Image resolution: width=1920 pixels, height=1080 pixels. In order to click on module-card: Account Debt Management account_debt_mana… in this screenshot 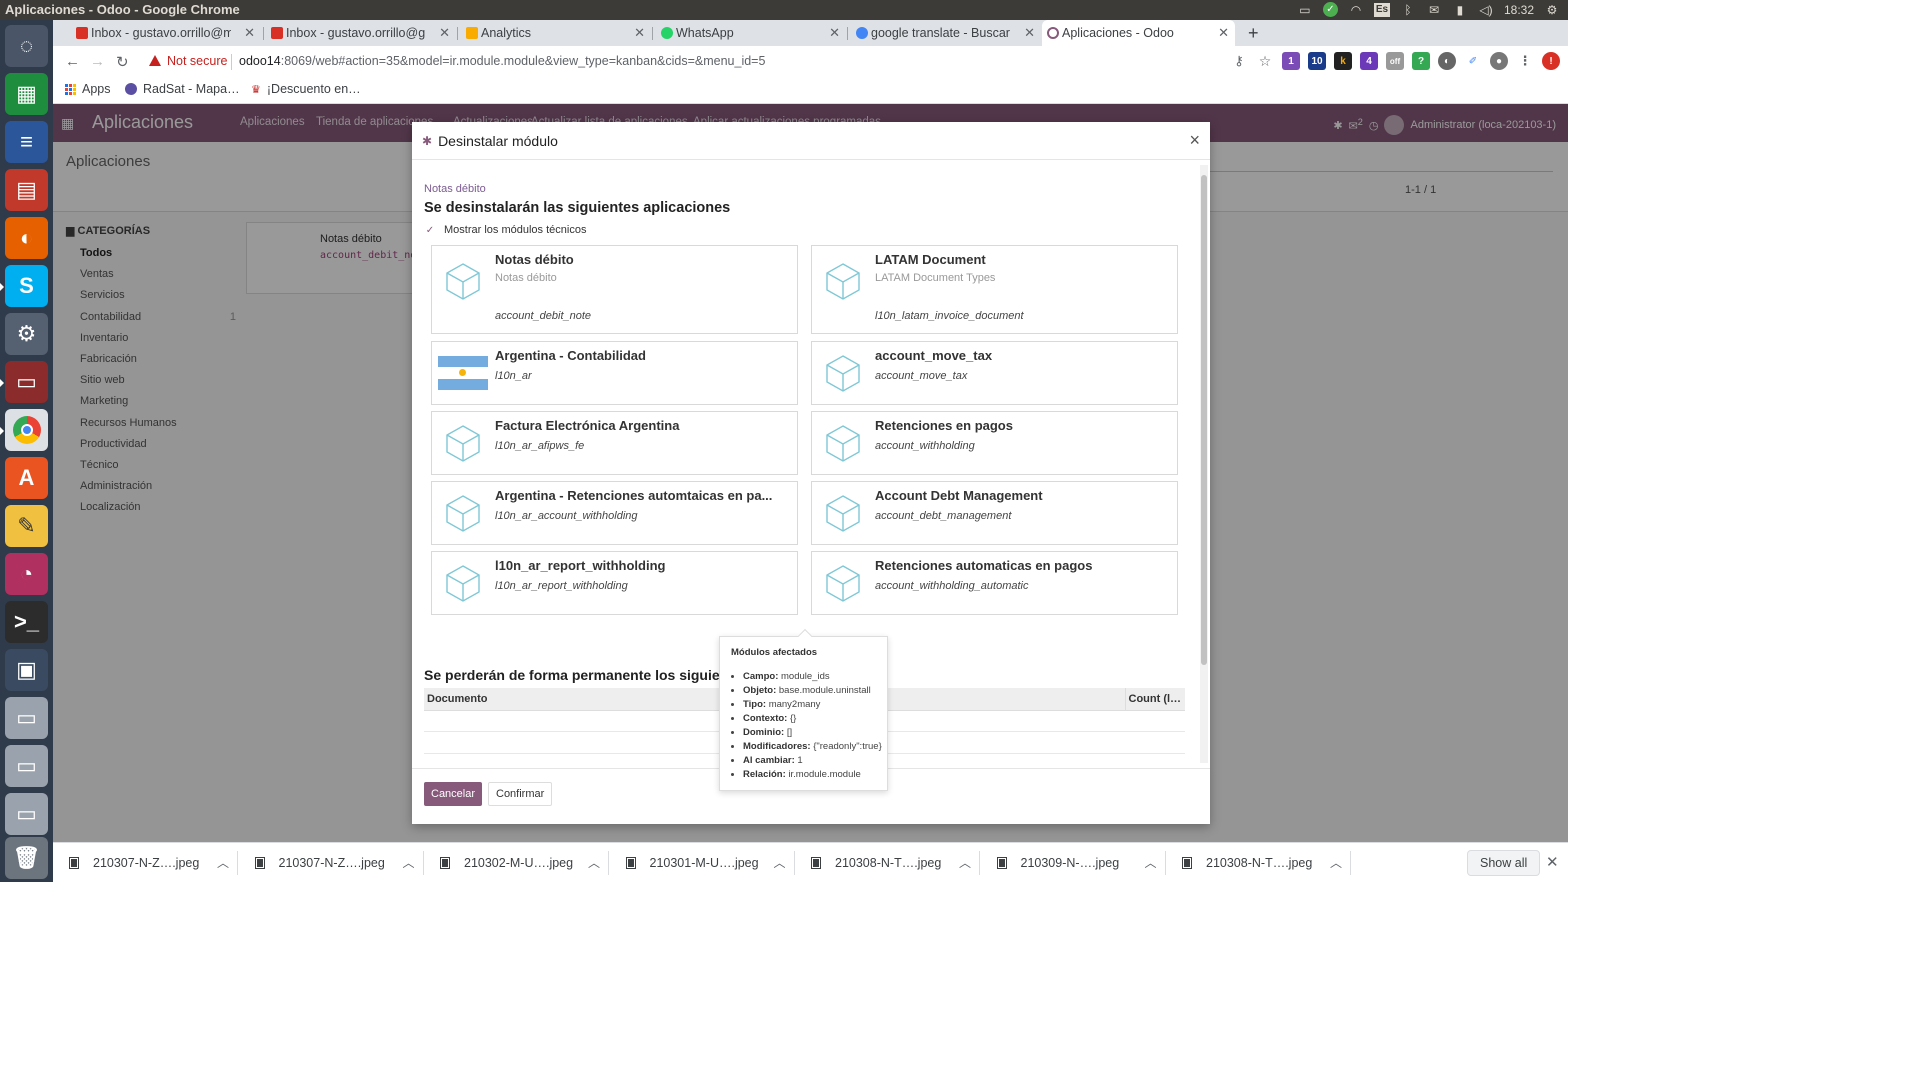, I will do `click(994, 513)`.